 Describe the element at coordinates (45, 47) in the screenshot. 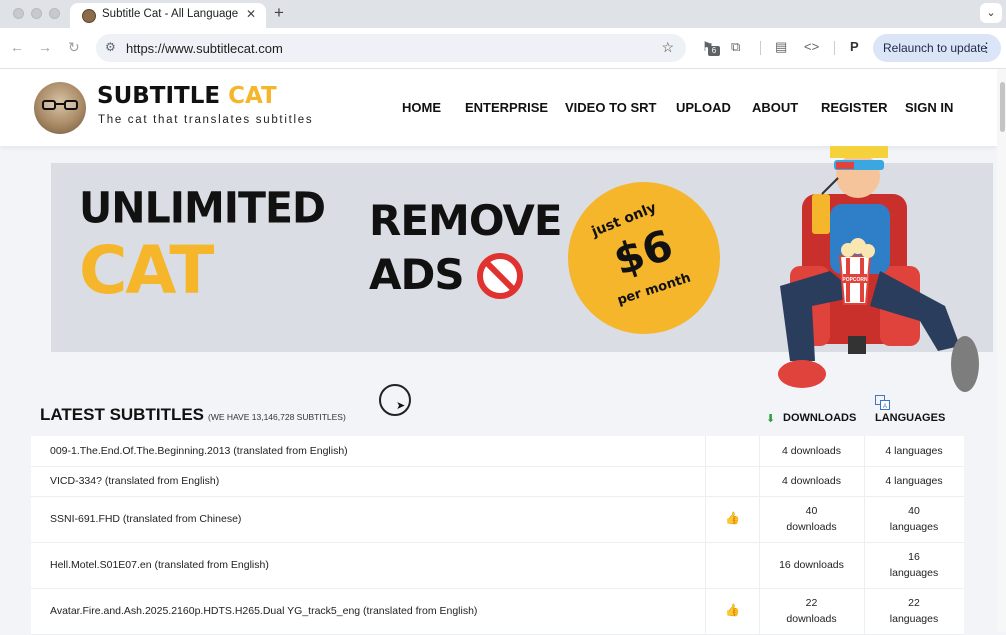

I see `forward-icon: →` at that location.